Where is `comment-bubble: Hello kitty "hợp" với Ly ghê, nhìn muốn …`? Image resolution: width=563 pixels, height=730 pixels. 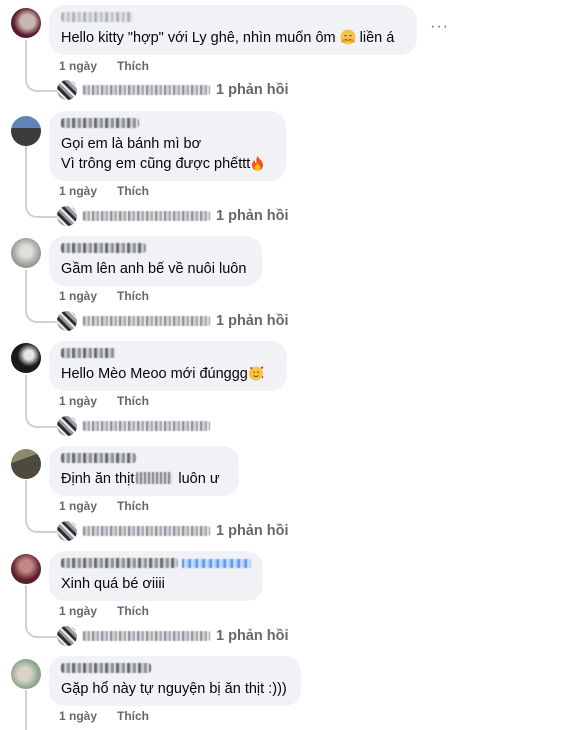 comment-bubble: Hello kitty "hợp" với Ly ghê, nhìn muốn … is located at coordinates (233, 30).